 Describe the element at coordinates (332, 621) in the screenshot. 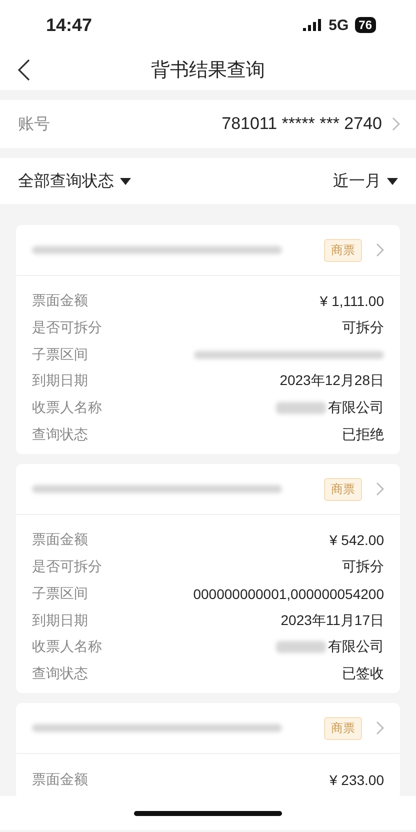

I see `field-value: 2023年11月17日` at that location.